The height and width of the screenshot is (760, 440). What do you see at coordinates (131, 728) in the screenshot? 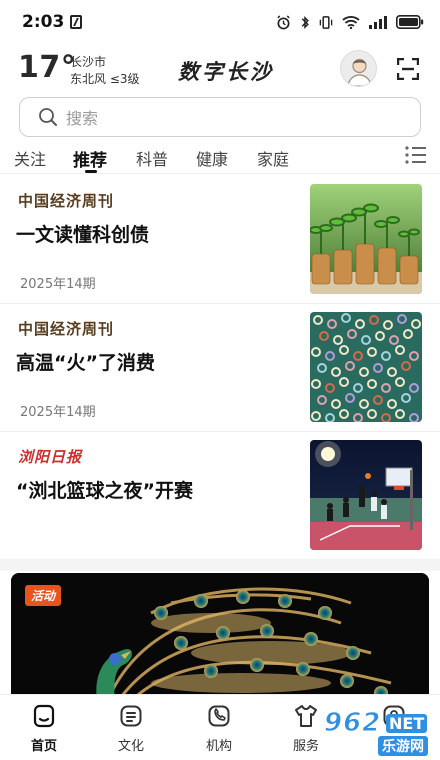
I see `nav-culture: 文化` at bounding box center [131, 728].